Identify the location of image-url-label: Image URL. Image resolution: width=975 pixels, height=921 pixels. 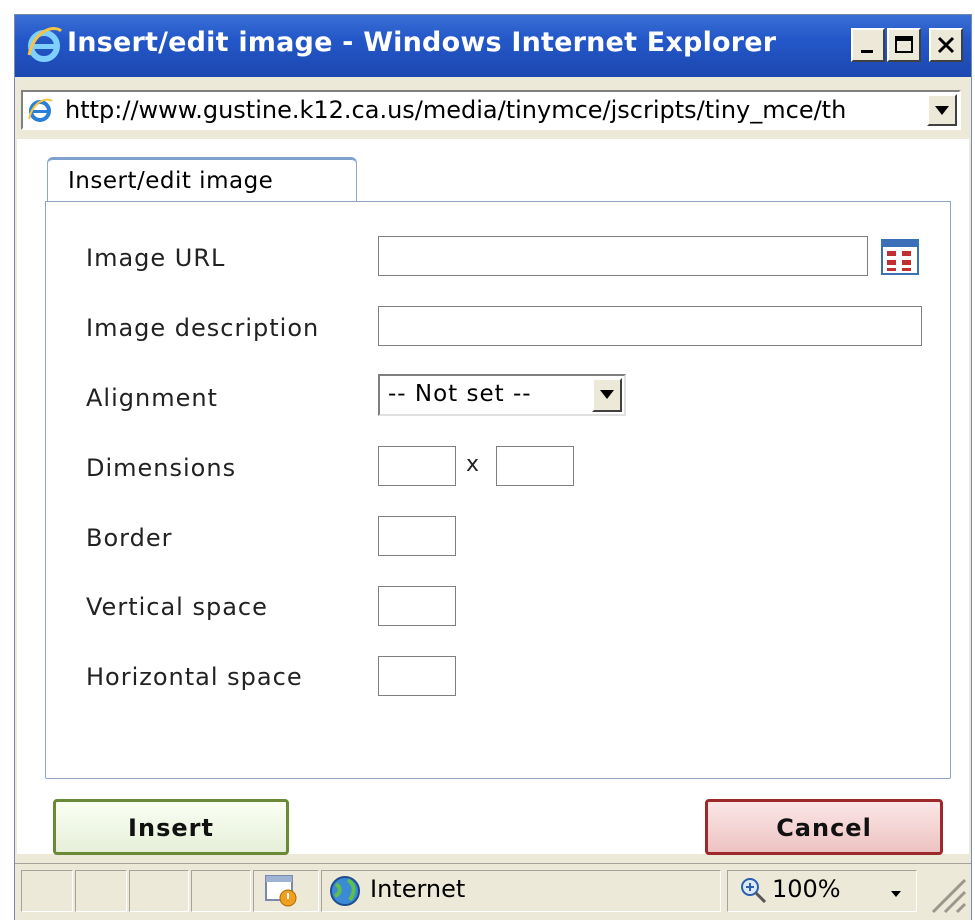
(156, 258).